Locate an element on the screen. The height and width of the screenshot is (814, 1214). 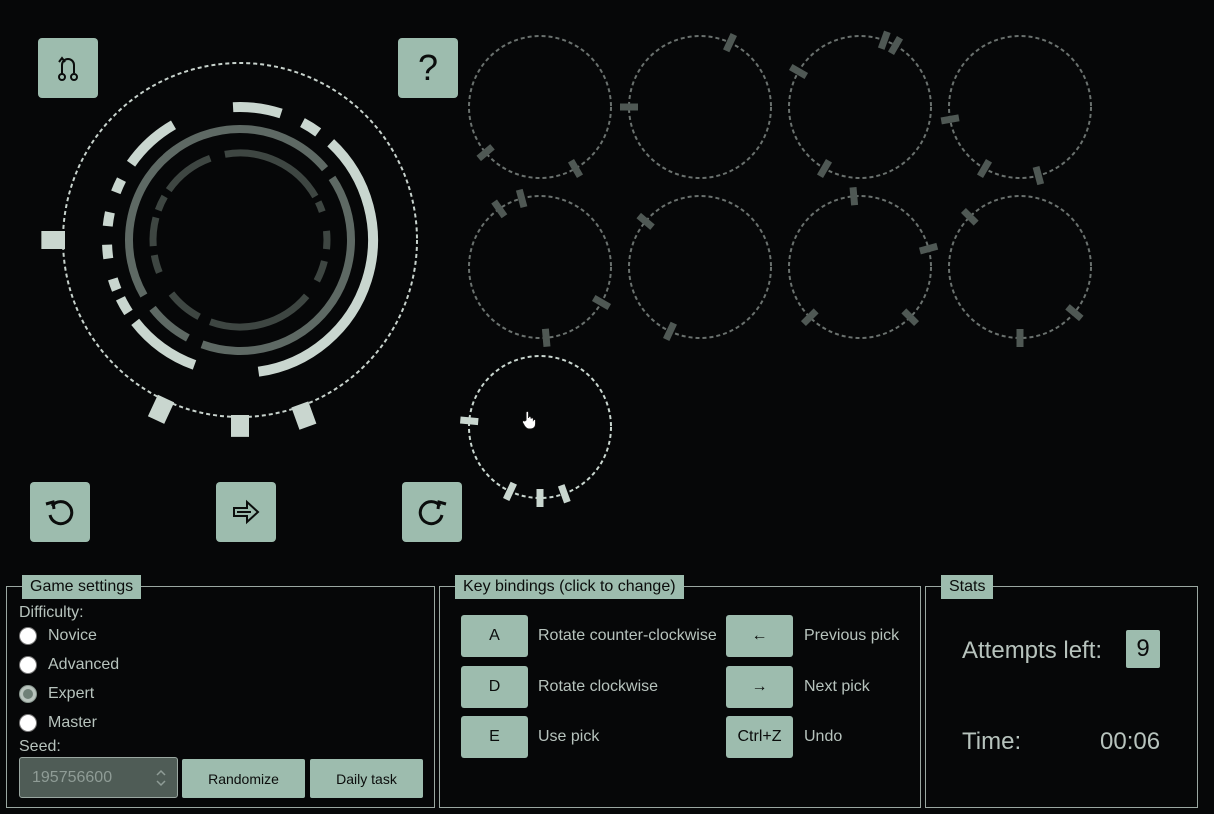
difficulty-option-expert: Expert is located at coordinates (56, 694).